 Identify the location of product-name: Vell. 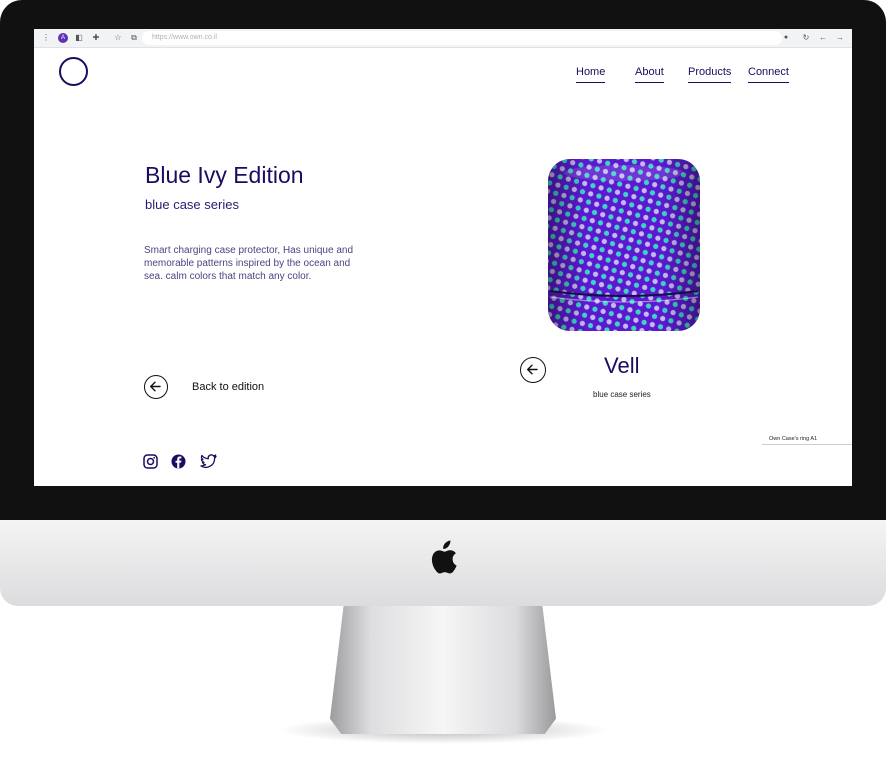
(622, 365).